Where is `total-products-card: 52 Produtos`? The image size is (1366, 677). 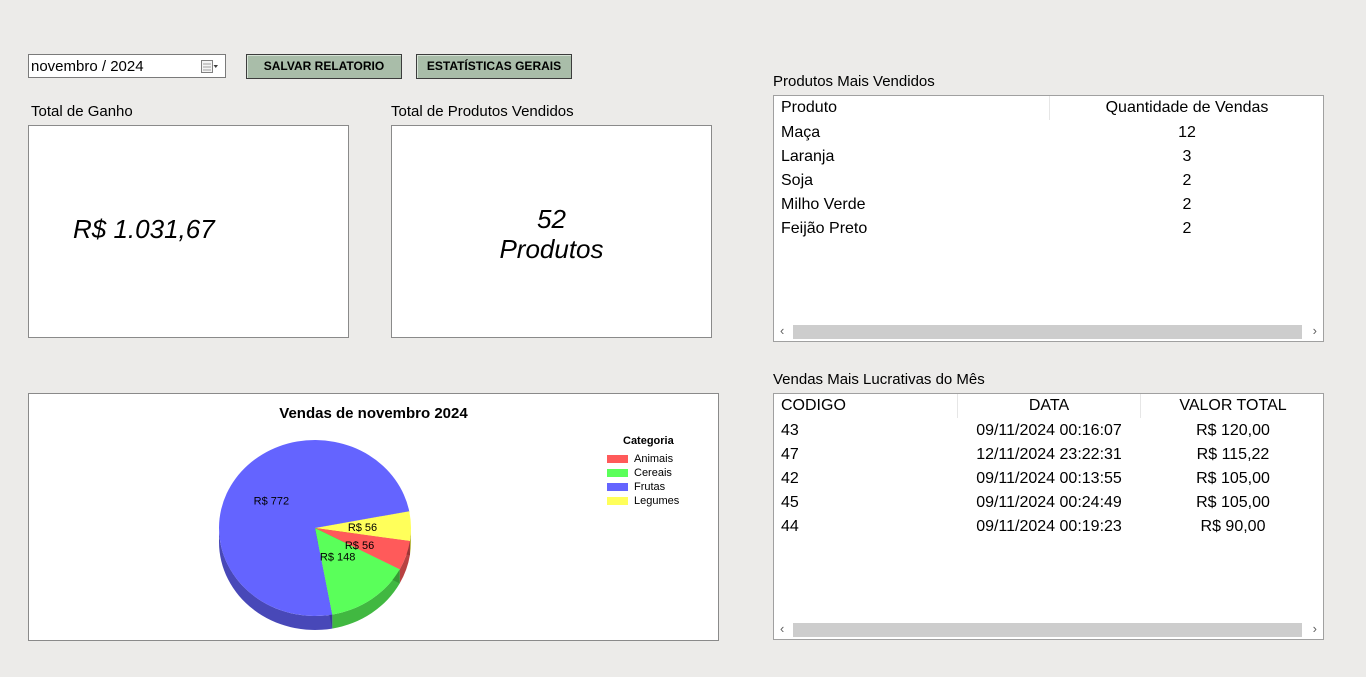 total-products-card: 52 Produtos is located at coordinates (551, 231).